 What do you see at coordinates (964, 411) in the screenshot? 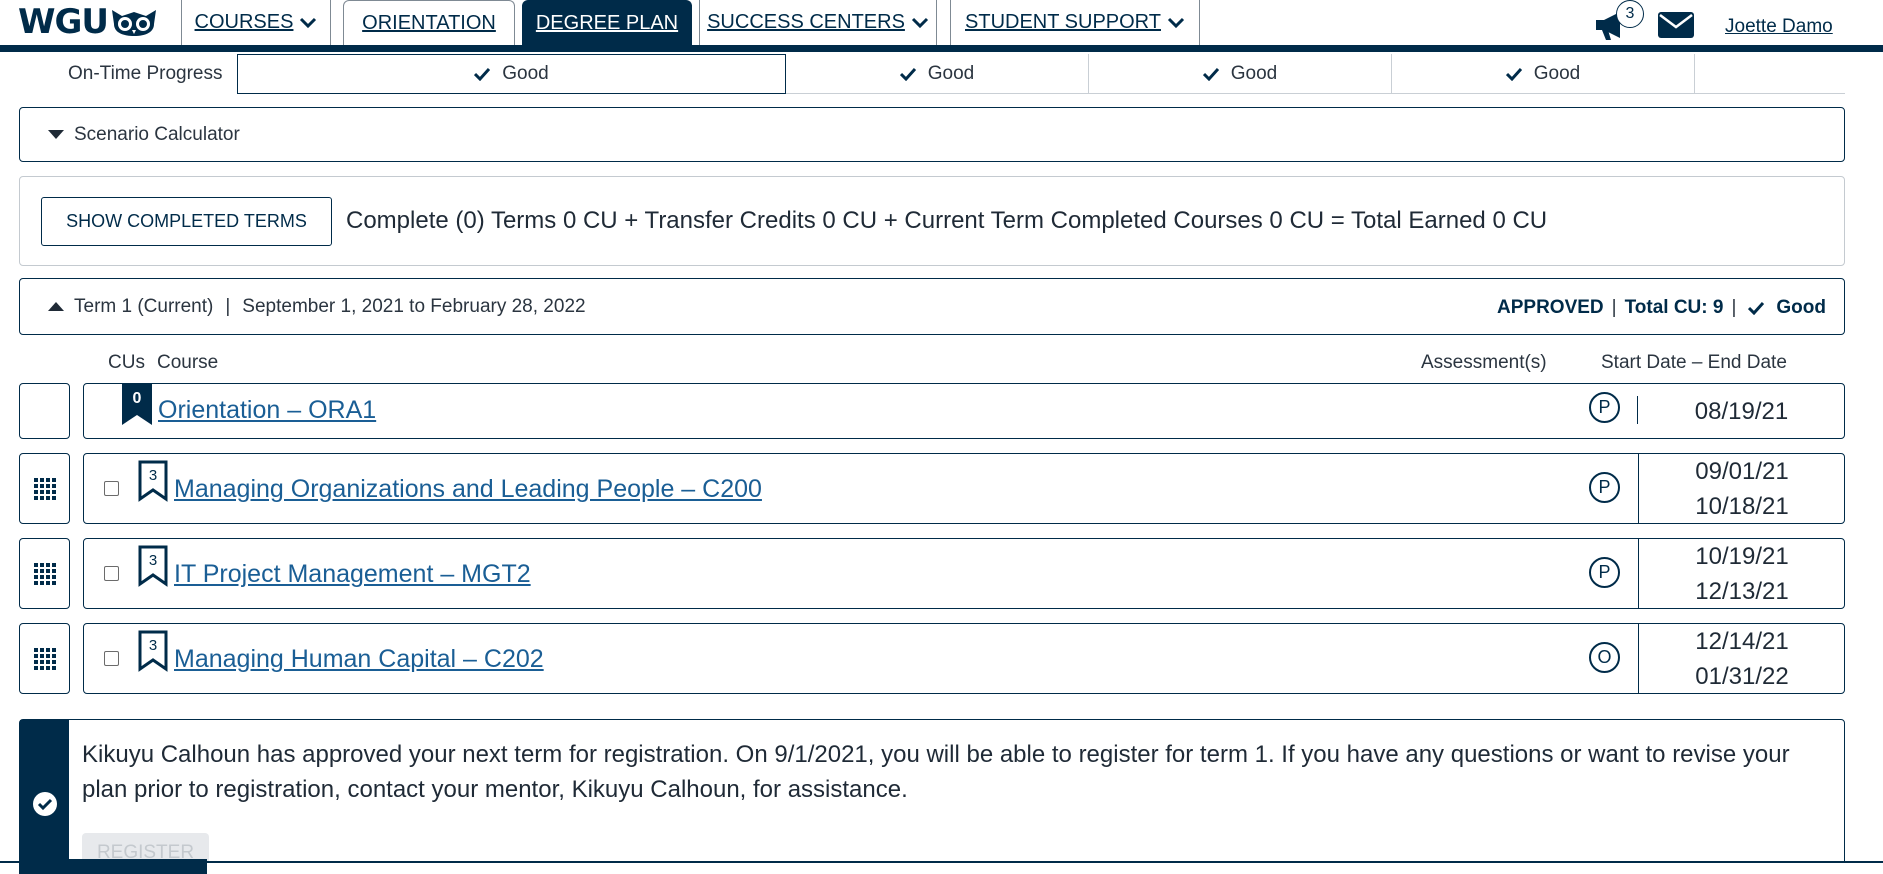
I see `course-row: 0 Orientation – ORA1 P 08/19/21` at bounding box center [964, 411].